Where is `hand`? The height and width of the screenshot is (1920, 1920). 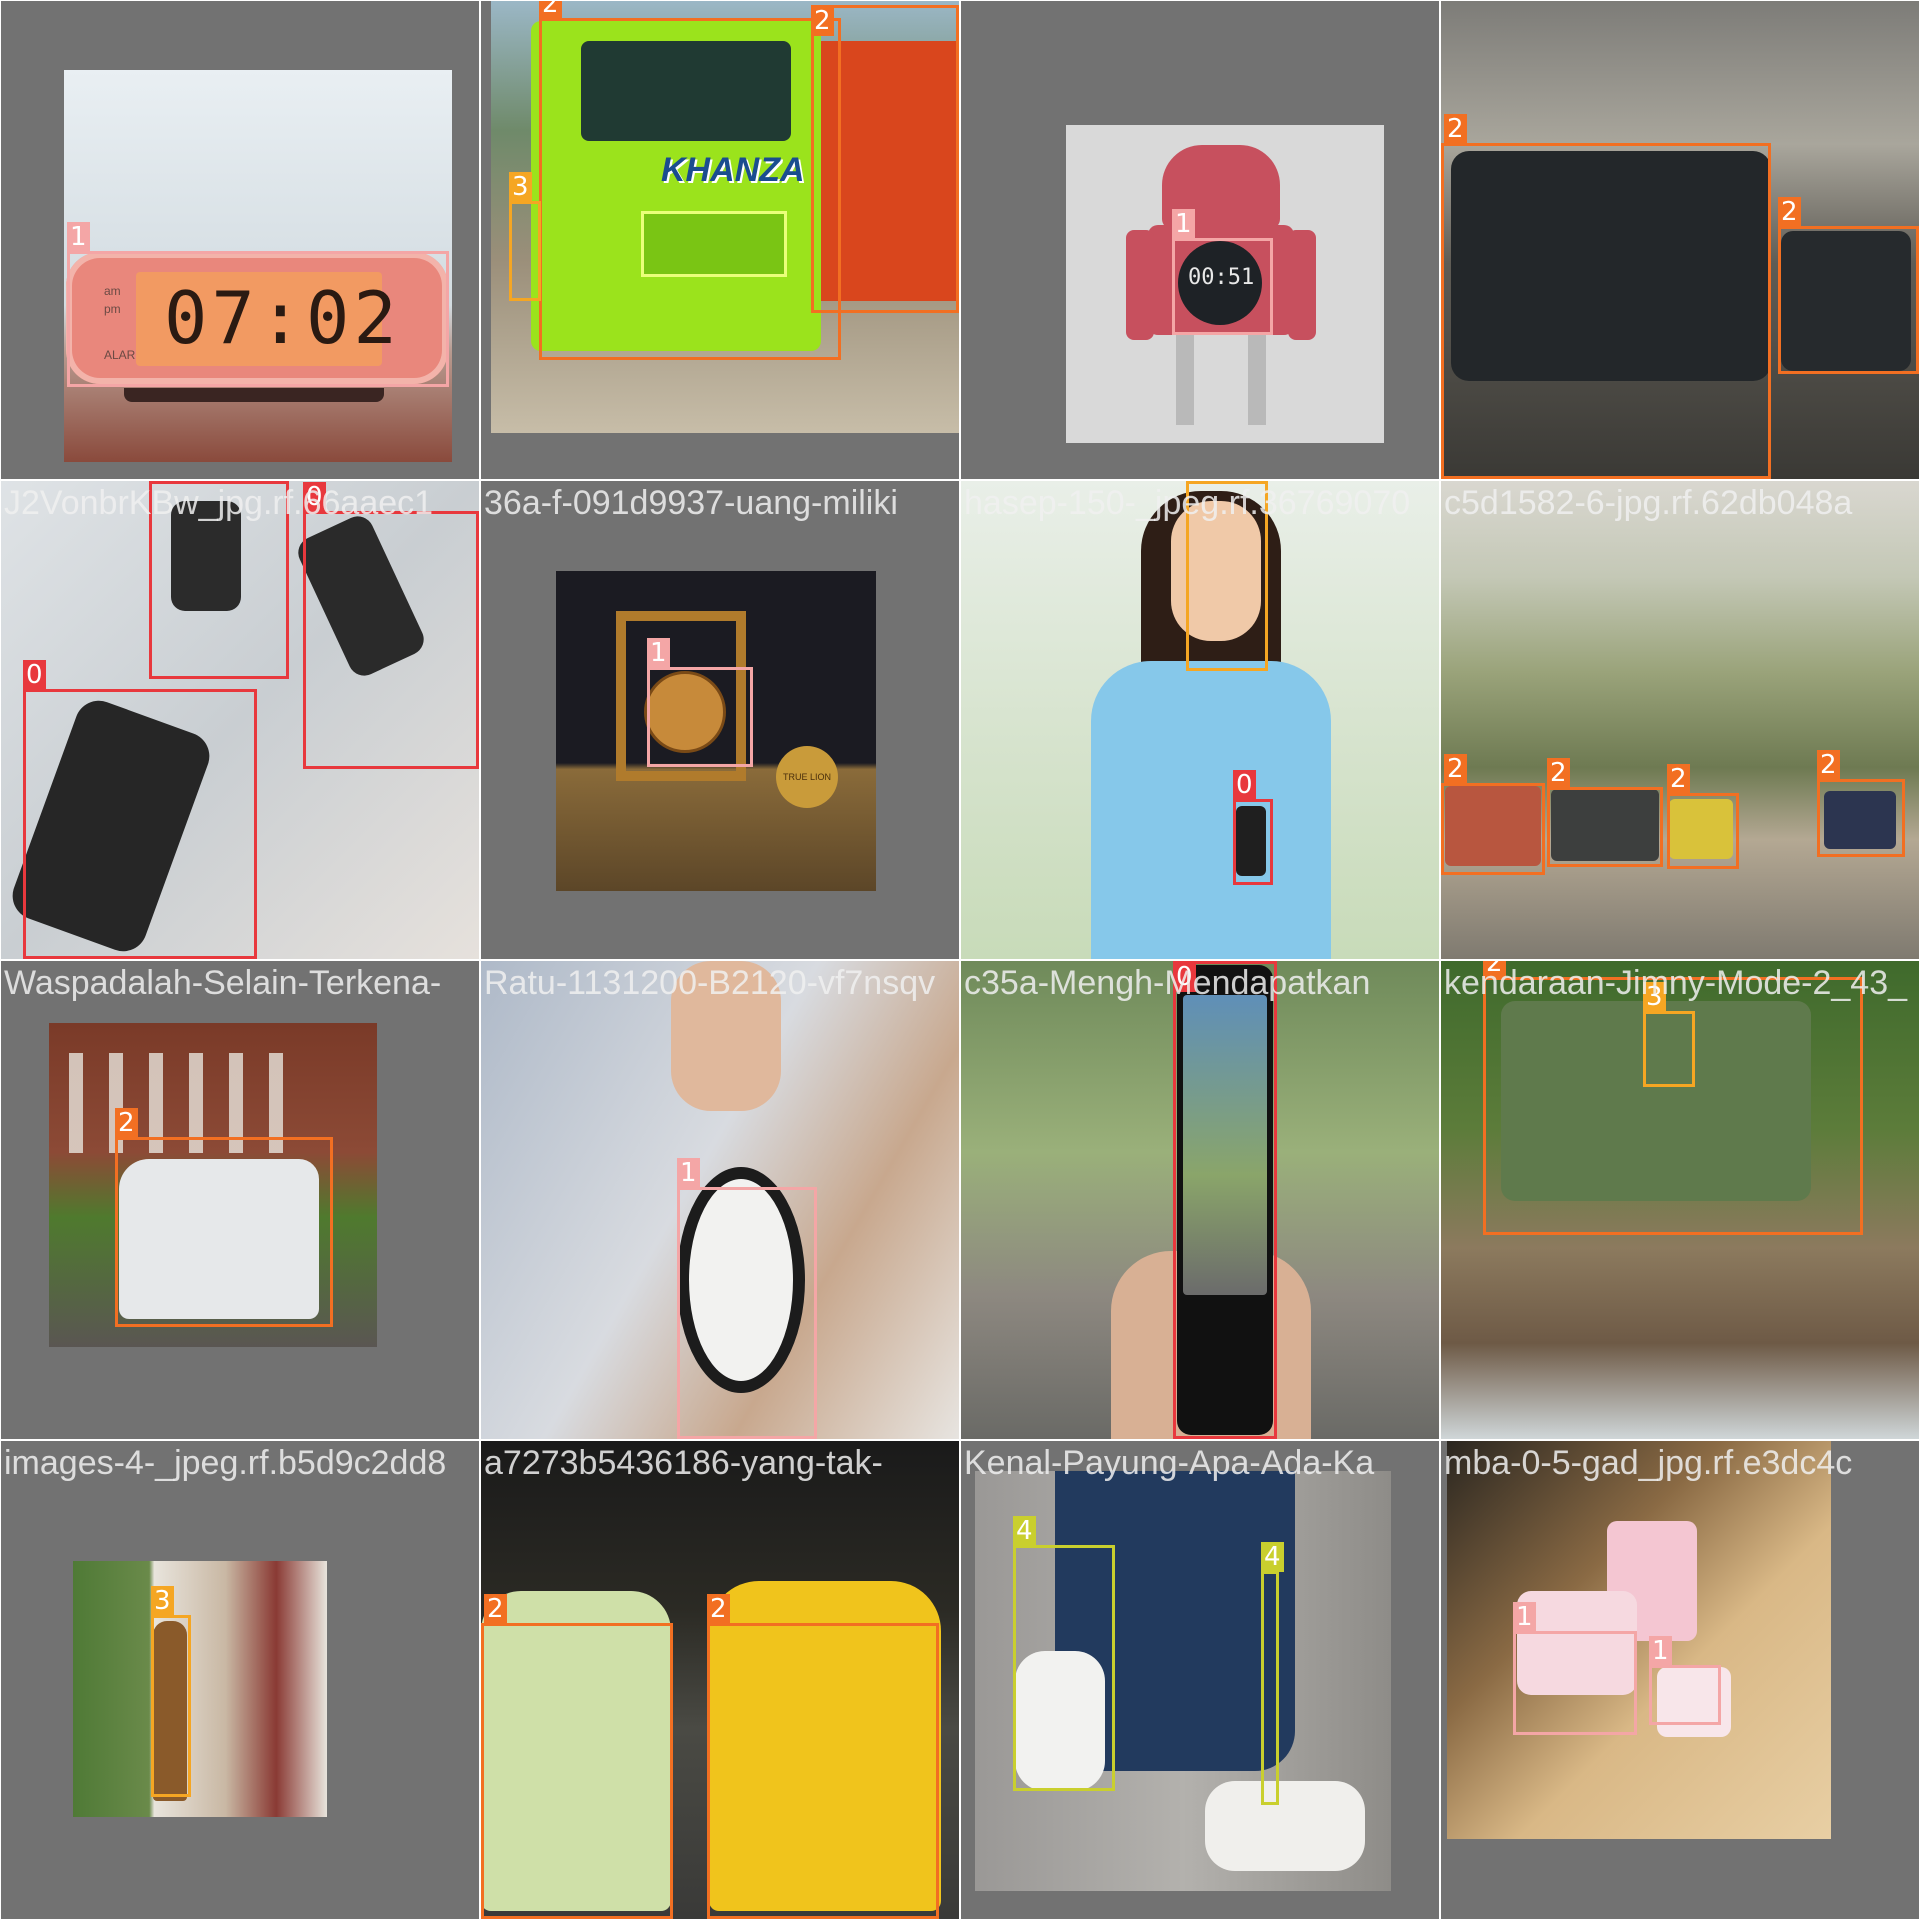 hand is located at coordinates (726, 1036).